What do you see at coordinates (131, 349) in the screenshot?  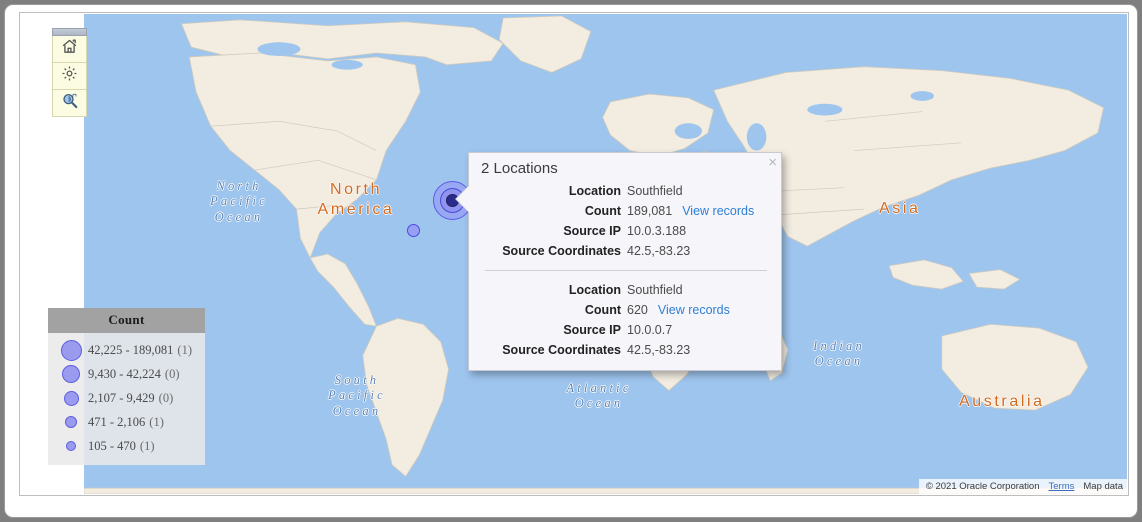 I see `legend-range: 42,225 - 189,081` at bounding box center [131, 349].